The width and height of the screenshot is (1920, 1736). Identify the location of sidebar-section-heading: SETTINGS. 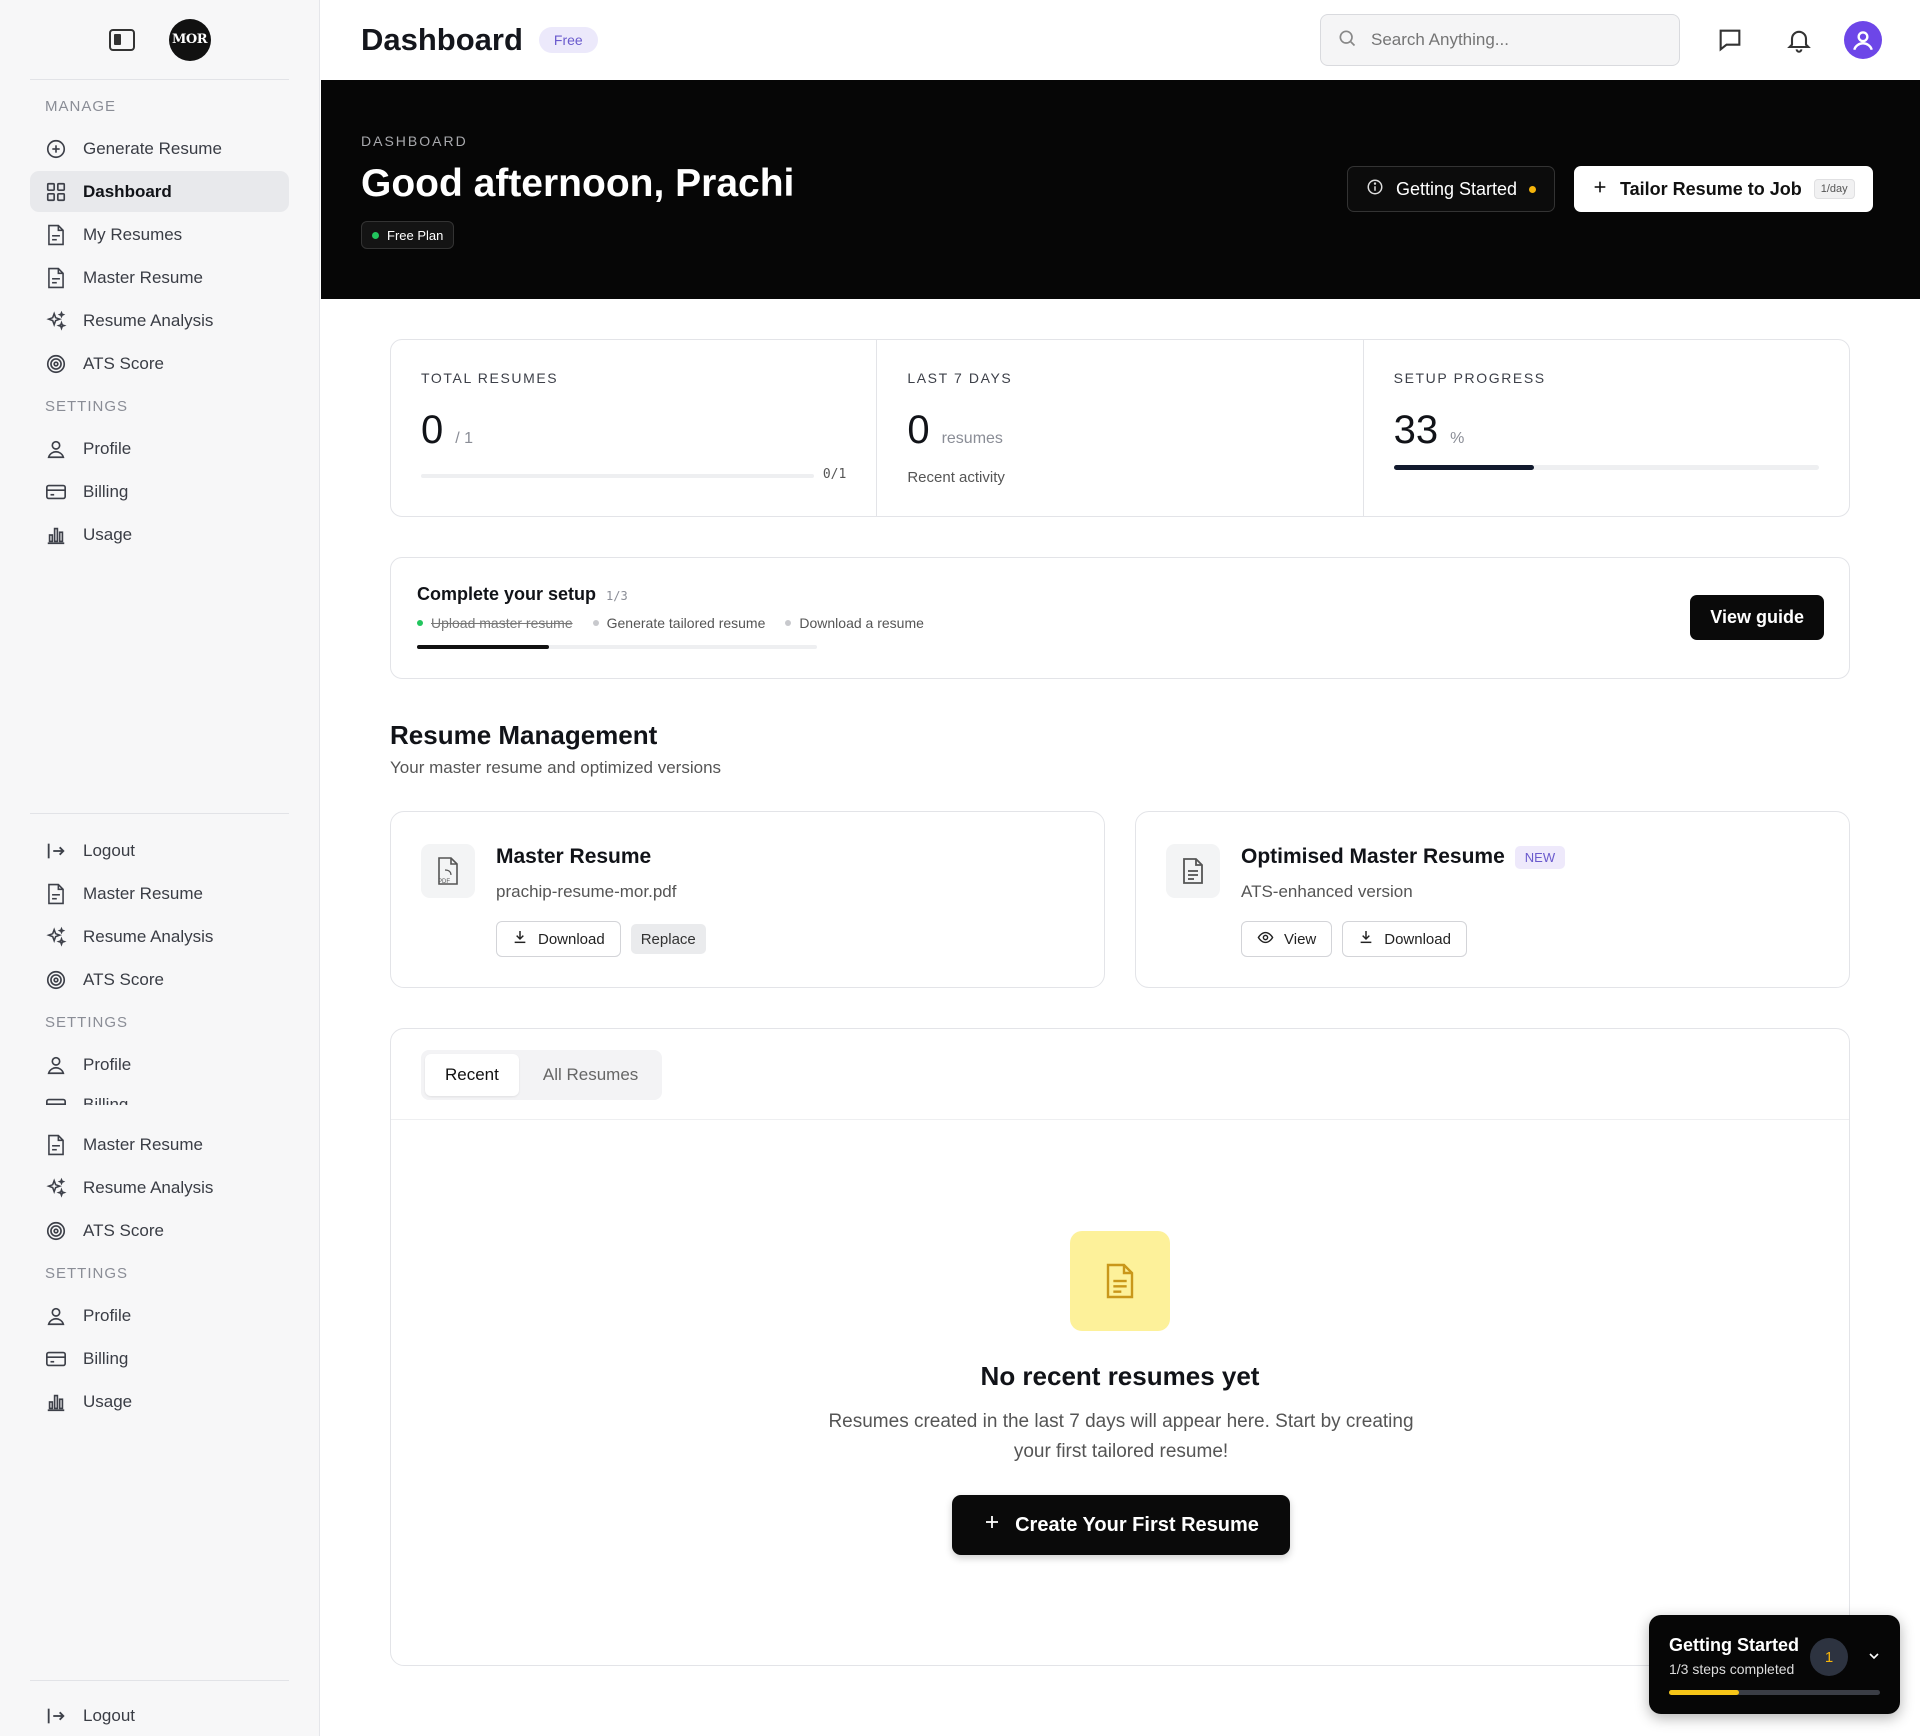
(87, 1022).